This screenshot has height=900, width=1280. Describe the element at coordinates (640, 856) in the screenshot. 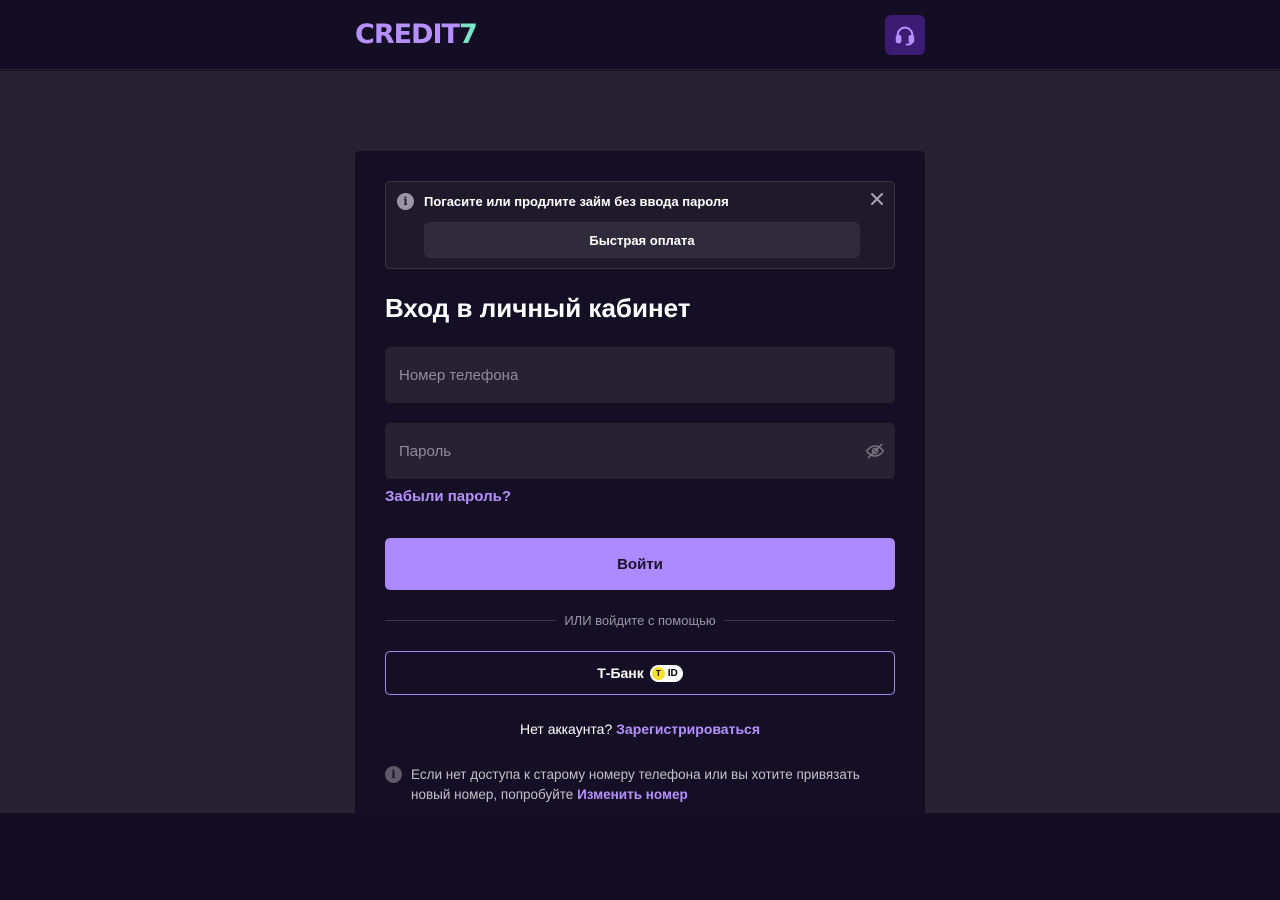

I see `footer-area` at that location.